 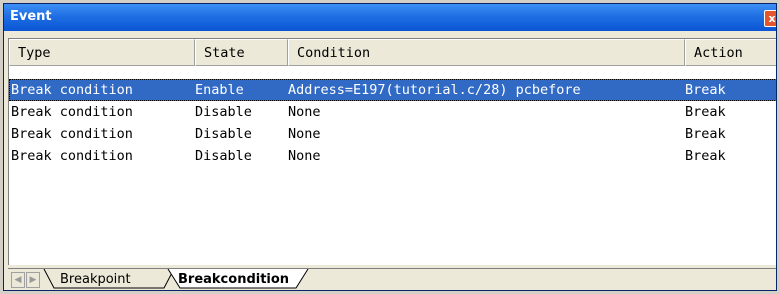 I want to click on title-bar: Event x, so click(x=390, y=17).